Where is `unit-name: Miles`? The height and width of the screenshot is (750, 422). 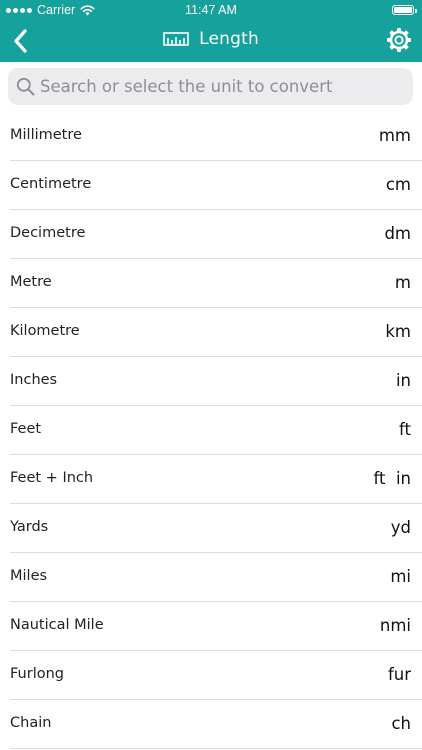 unit-name: Miles is located at coordinates (29, 576).